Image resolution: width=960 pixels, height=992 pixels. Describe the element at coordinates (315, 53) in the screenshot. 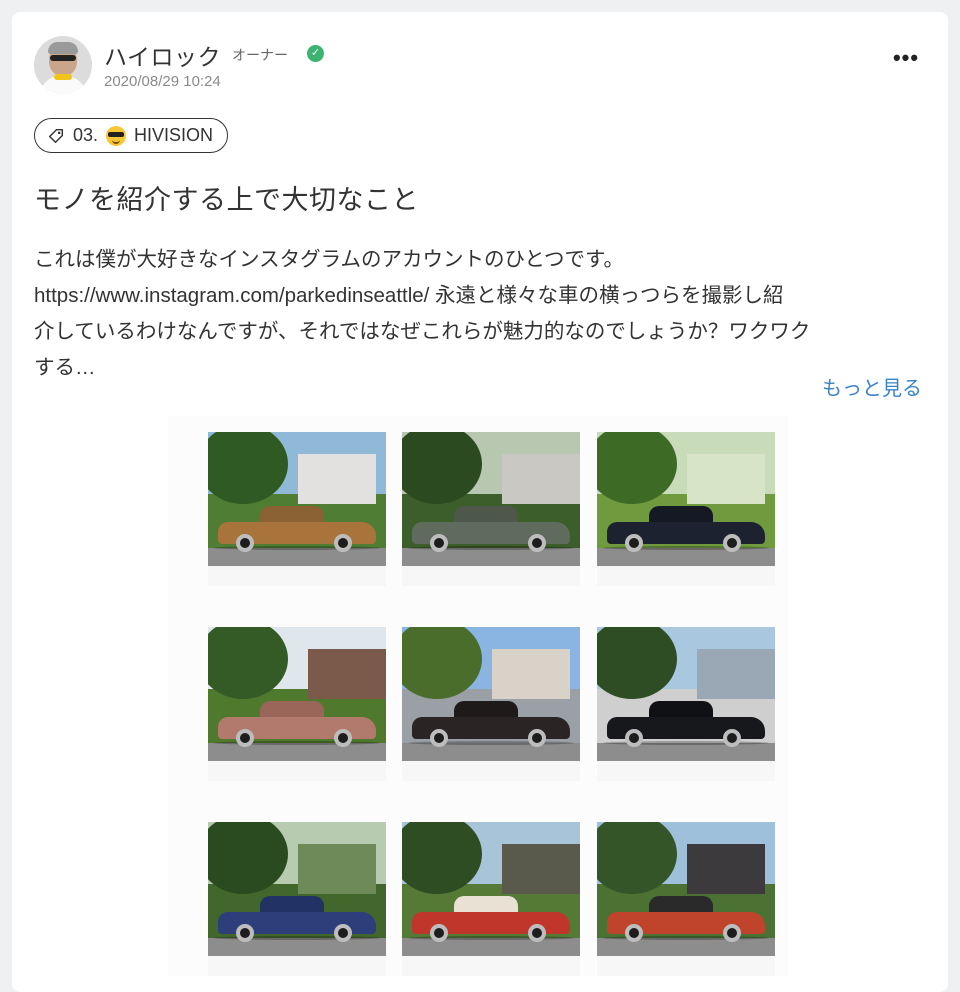

I see `verified-check-icon: ✓` at that location.